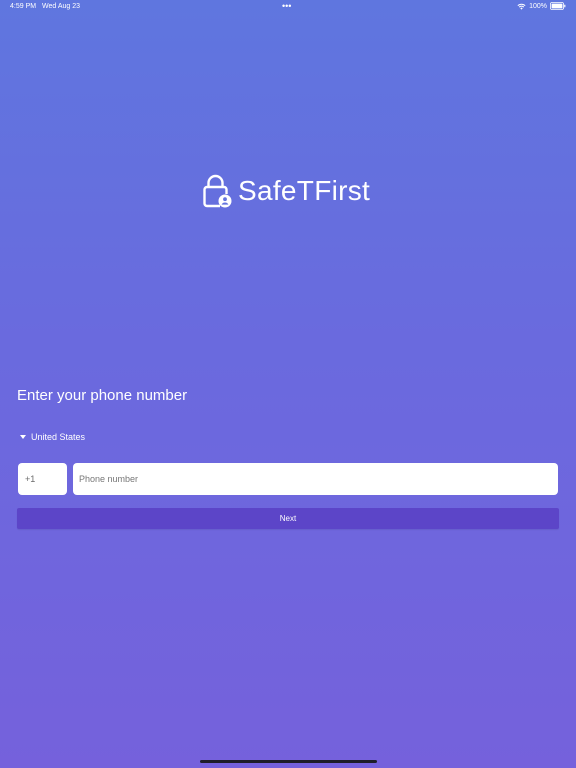 This screenshot has width=576, height=768. Describe the element at coordinates (61, 6) in the screenshot. I see `status-date: Wed Aug 23` at that location.